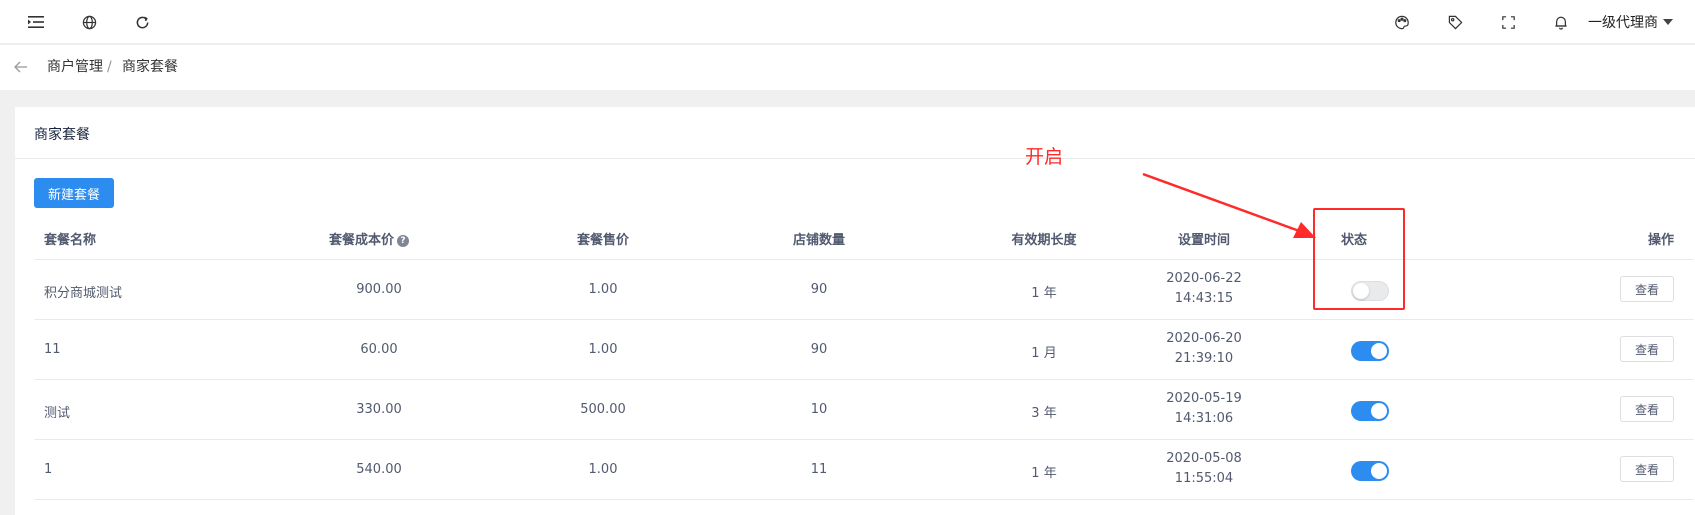  I want to click on annotation-arrow, so click(1229, 205).